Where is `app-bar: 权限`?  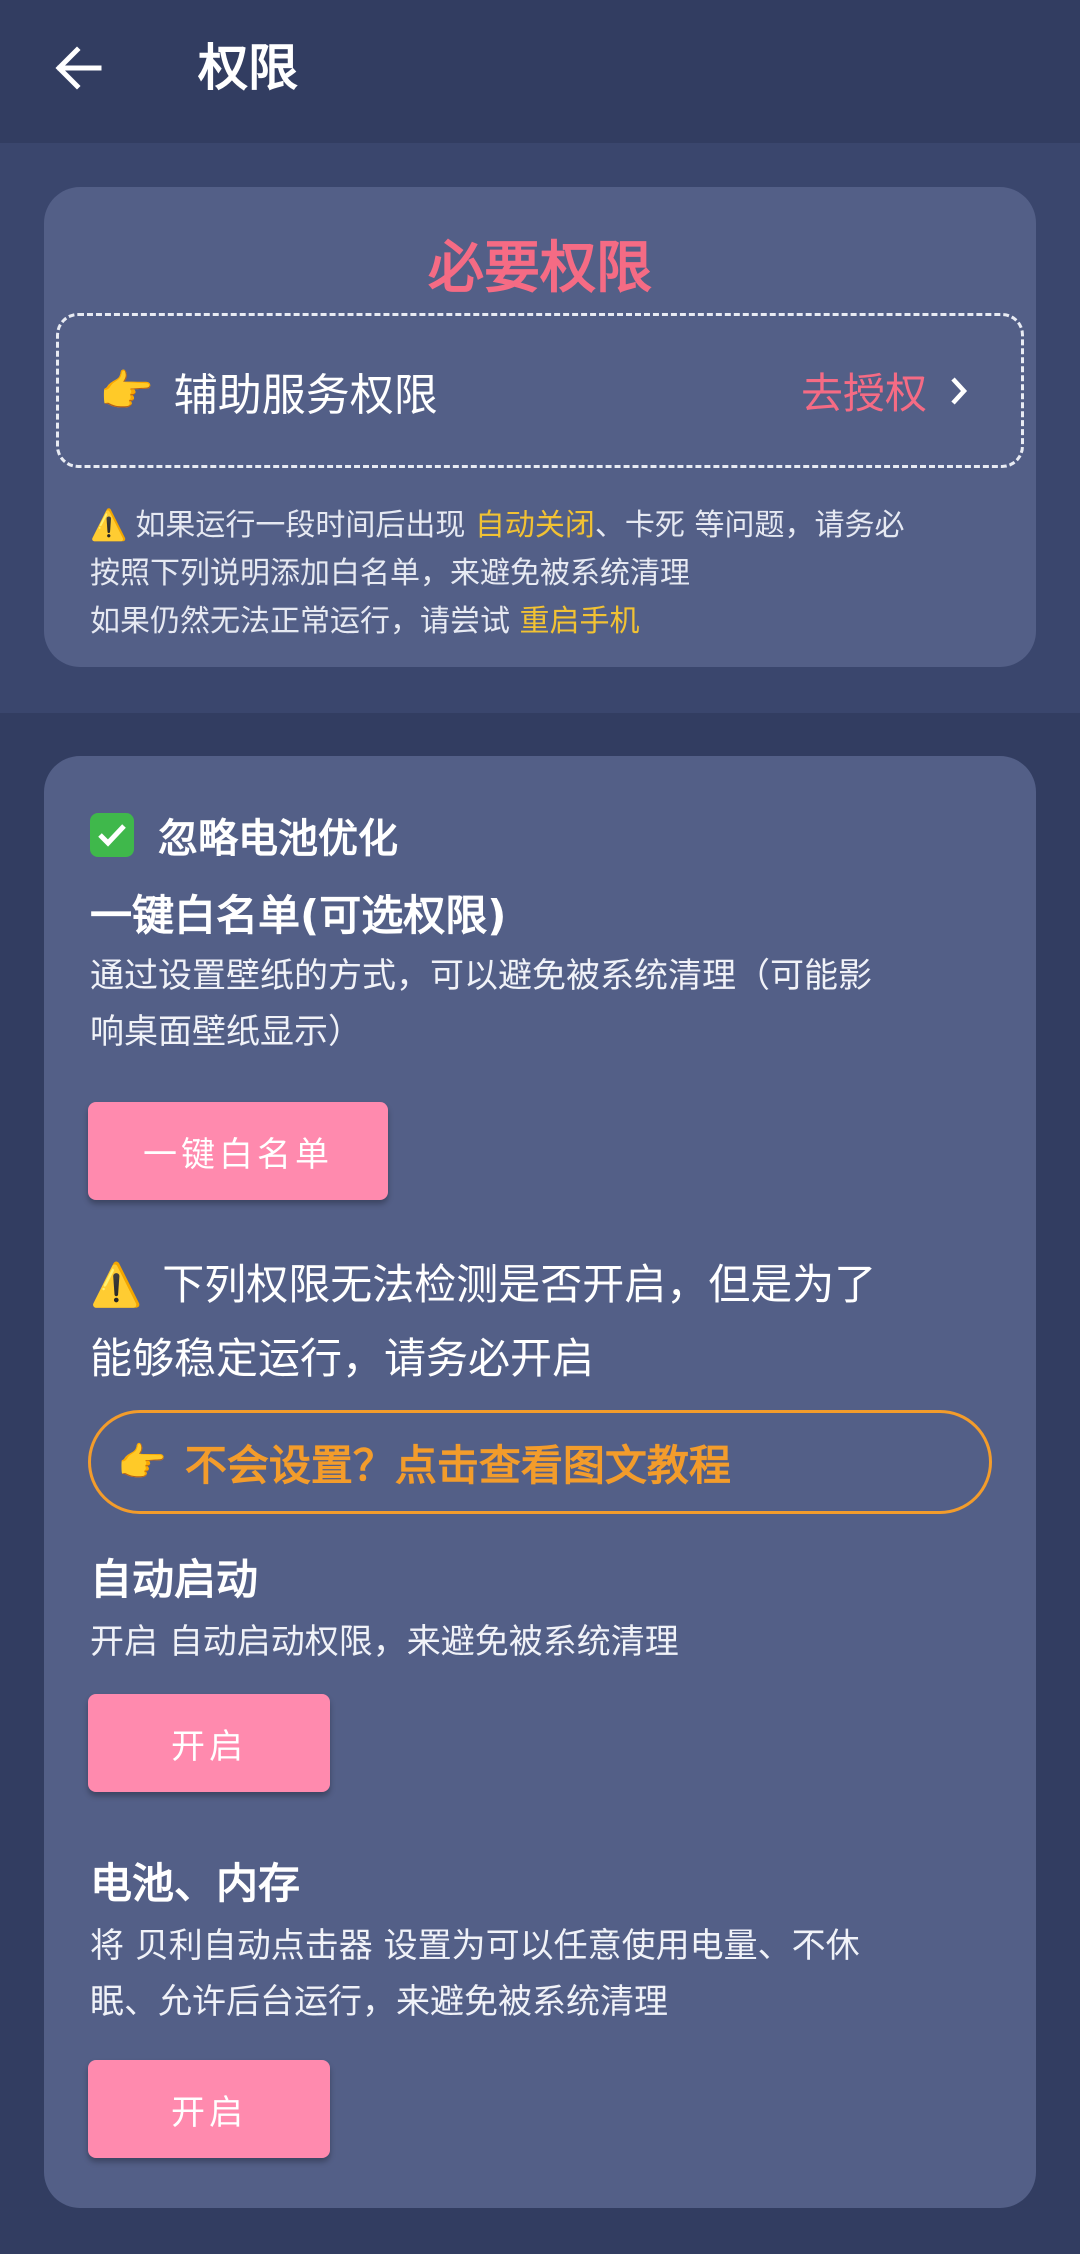
app-bar: 权限 is located at coordinates (540, 71).